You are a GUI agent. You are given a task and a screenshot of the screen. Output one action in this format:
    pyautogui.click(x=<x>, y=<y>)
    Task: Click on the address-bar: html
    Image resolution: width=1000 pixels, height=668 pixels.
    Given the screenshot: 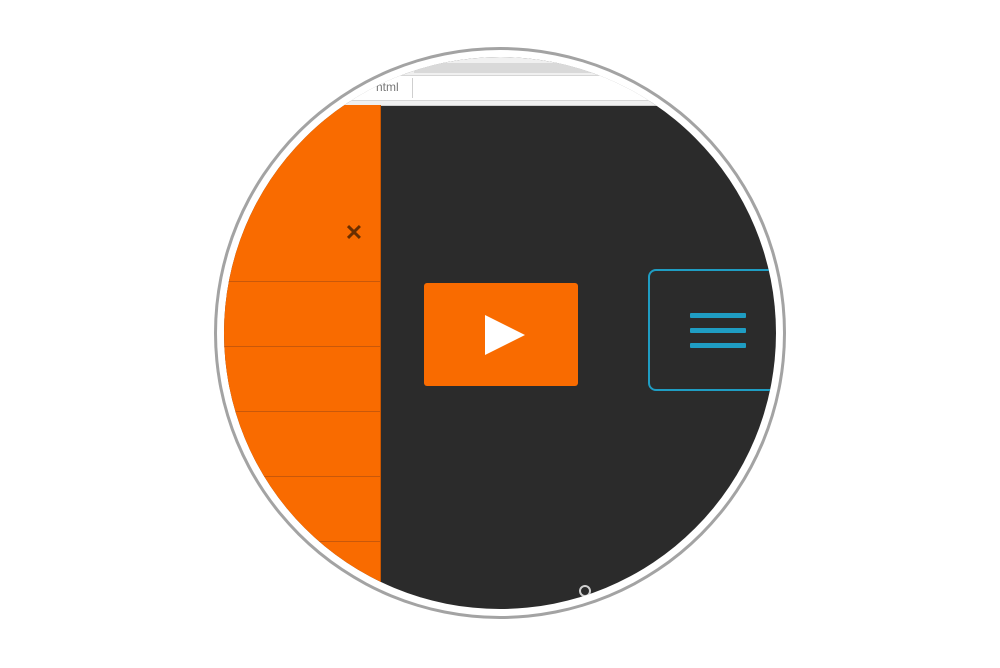 What is the action you would take?
    pyautogui.click(x=500, y=88)
    